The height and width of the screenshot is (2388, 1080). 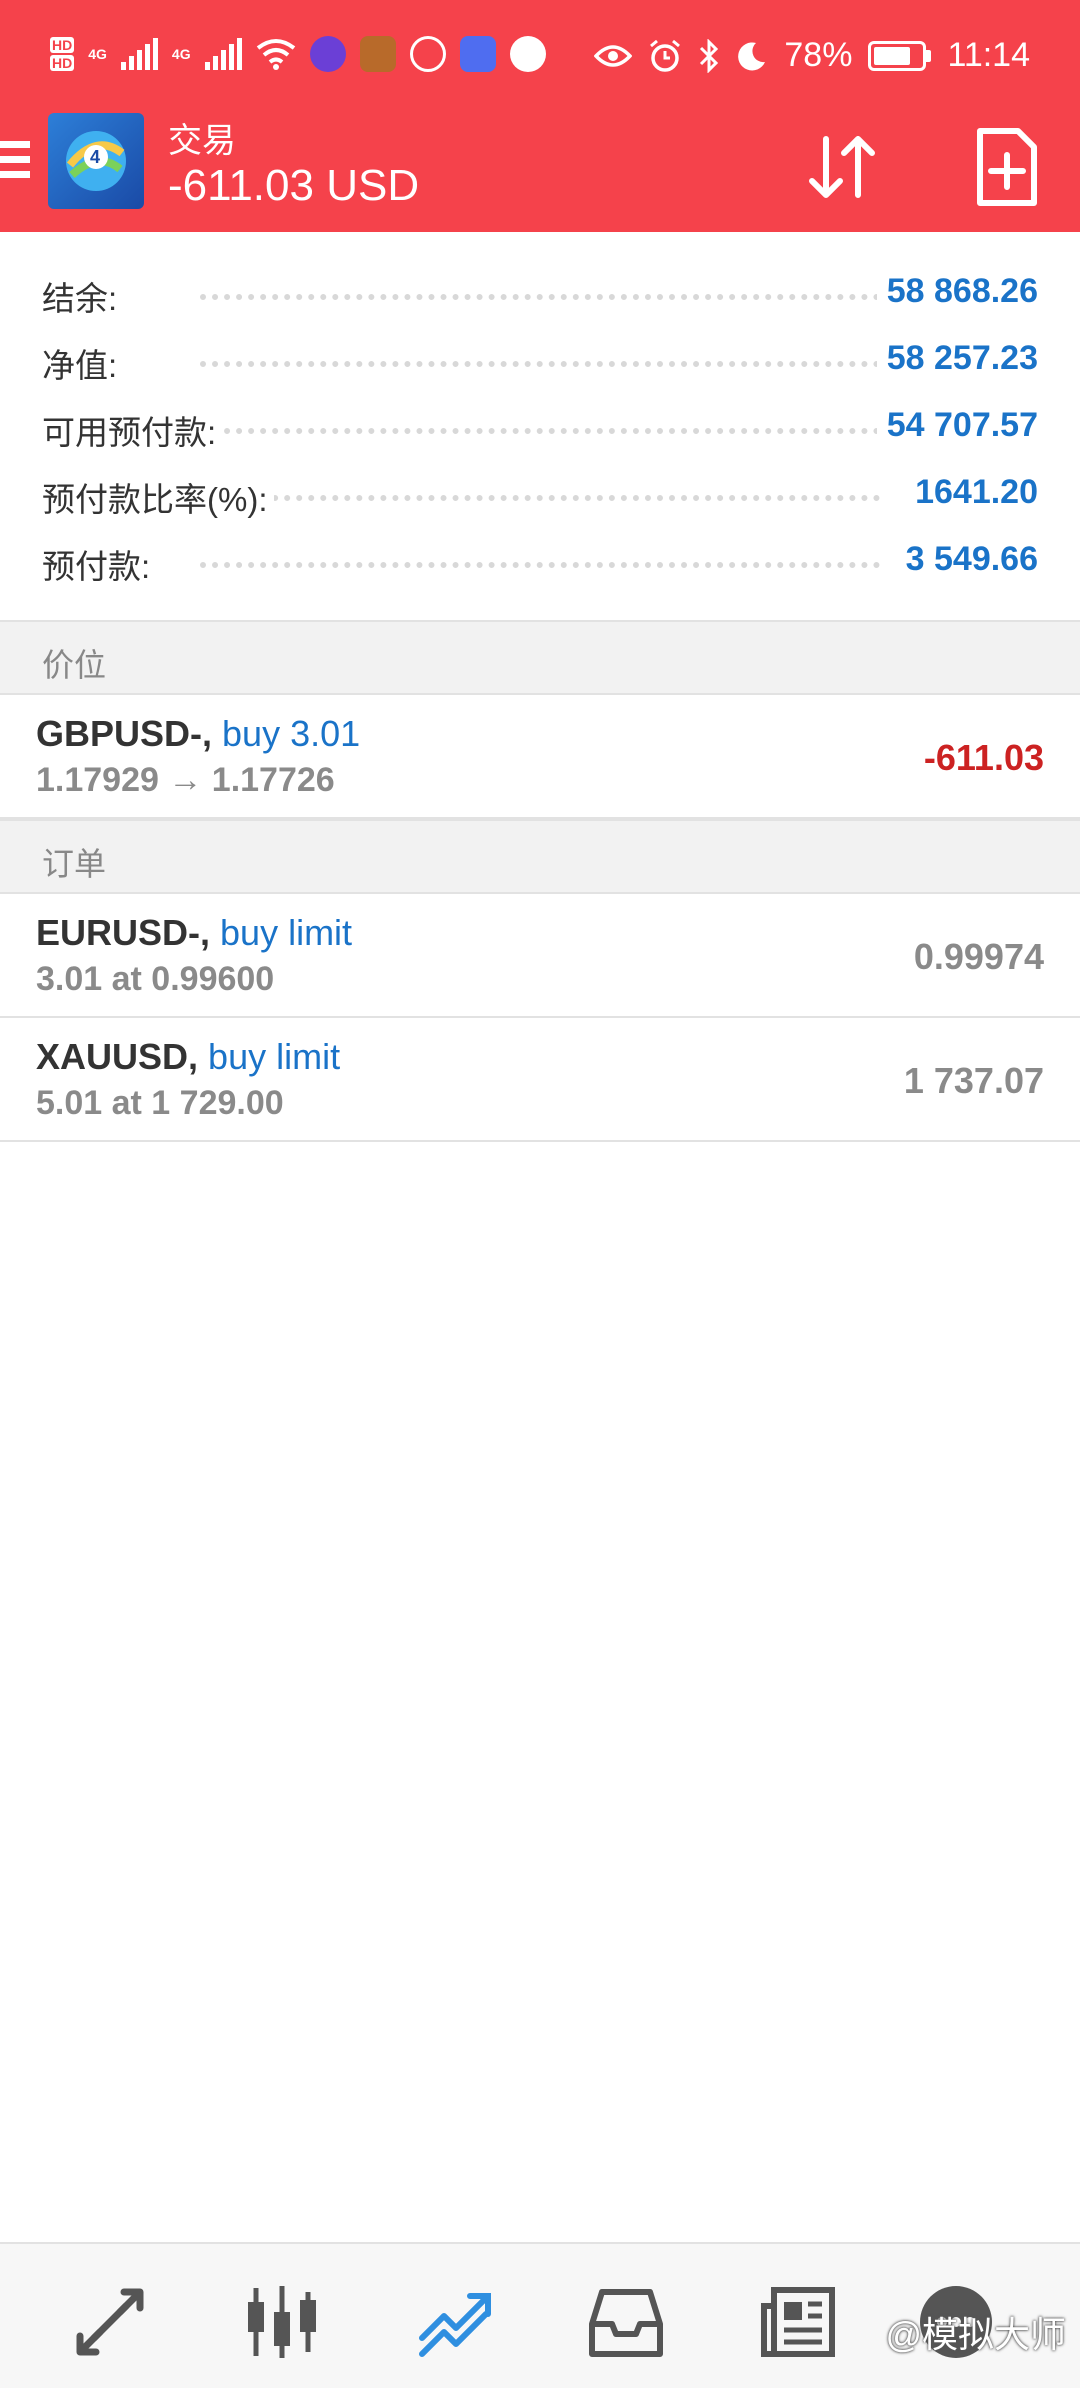 I want to click on svg-text: 4, so click(x=95, y=157).